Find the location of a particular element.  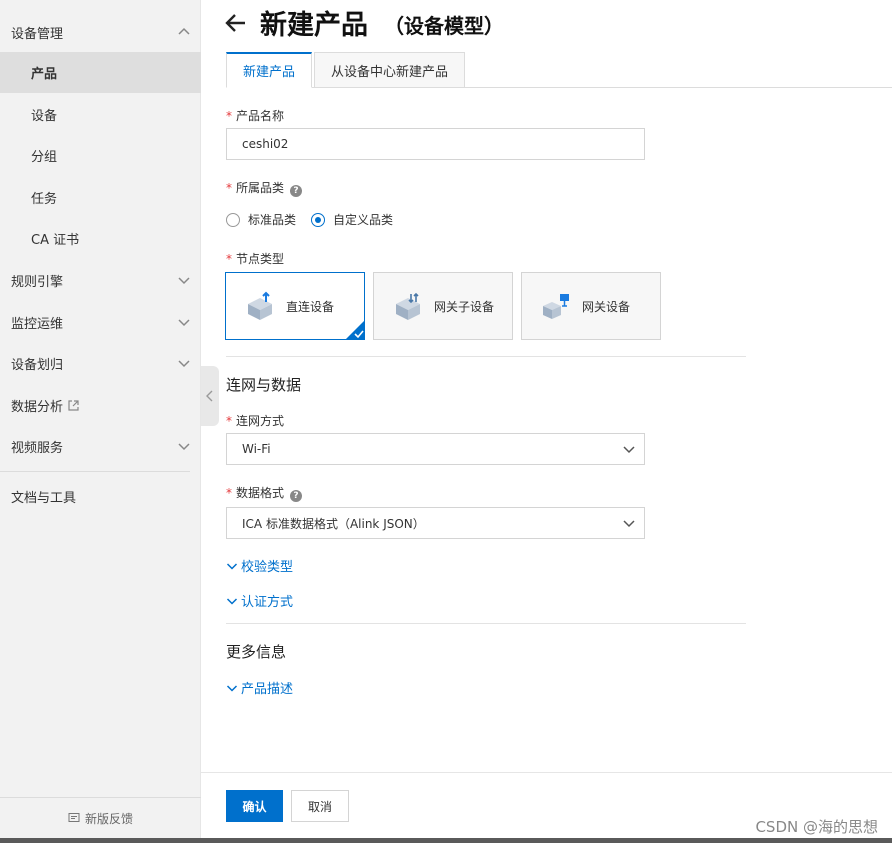

product-desc-toggle: 产品描述 is located at coordinates (259, 687).